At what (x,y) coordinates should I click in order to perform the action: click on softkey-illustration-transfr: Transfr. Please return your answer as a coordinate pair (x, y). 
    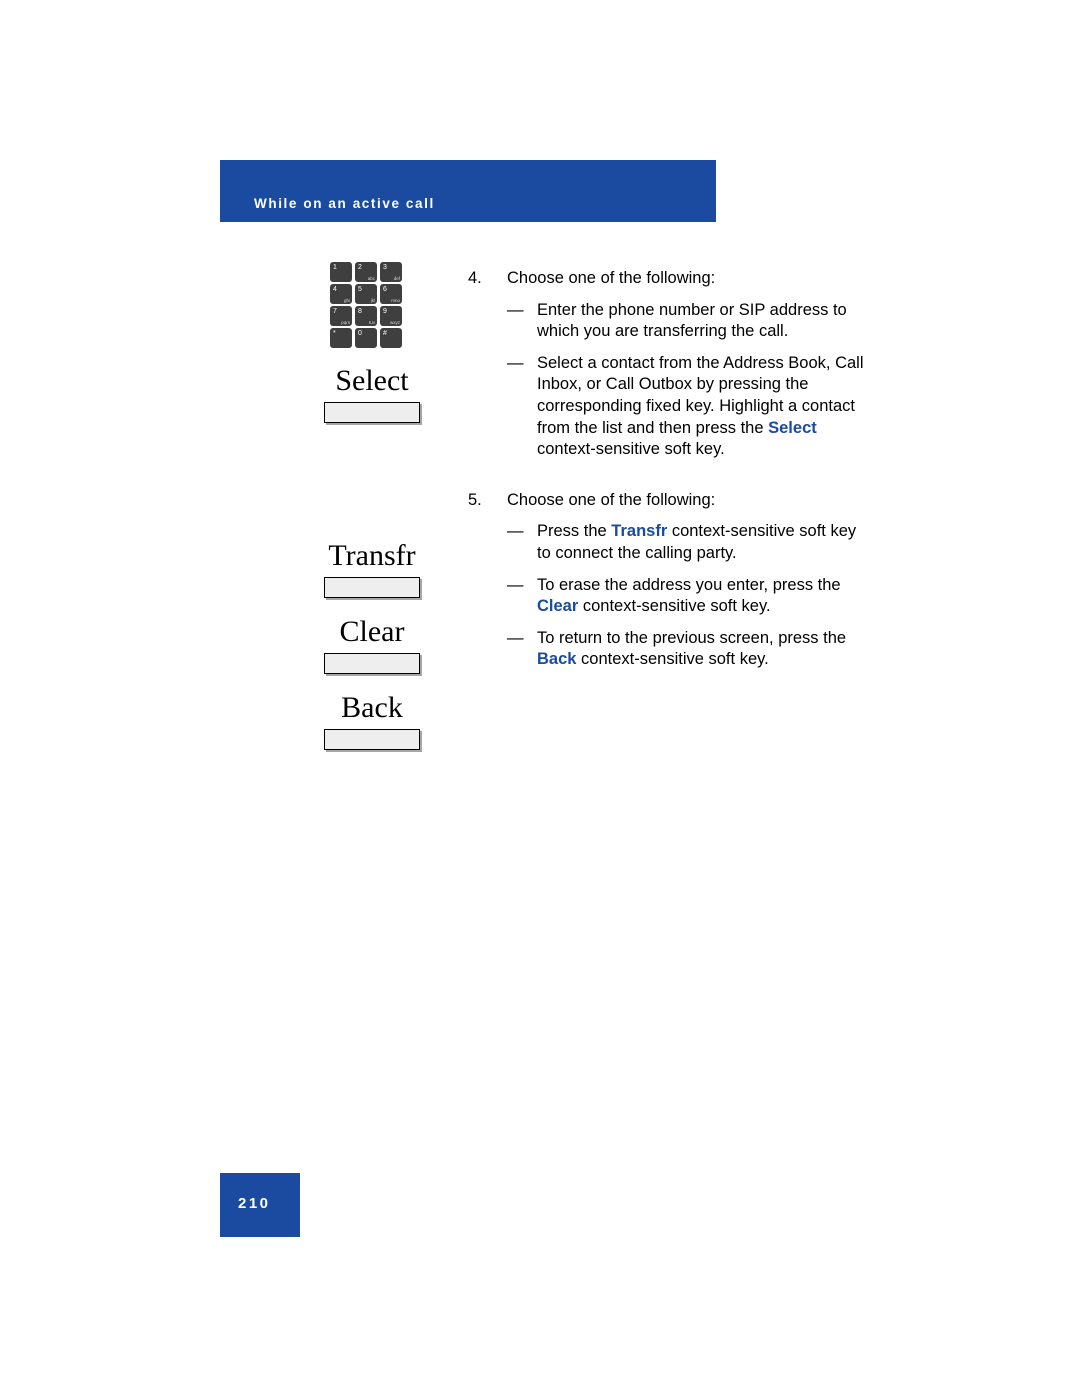
    Looking at the image, I should click on (372, 565).